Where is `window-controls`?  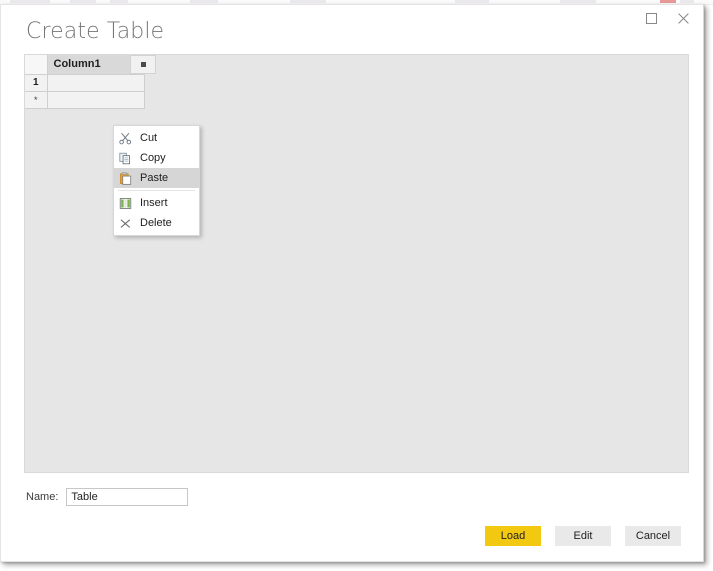 window-controls is located at coordinates (667, 18).